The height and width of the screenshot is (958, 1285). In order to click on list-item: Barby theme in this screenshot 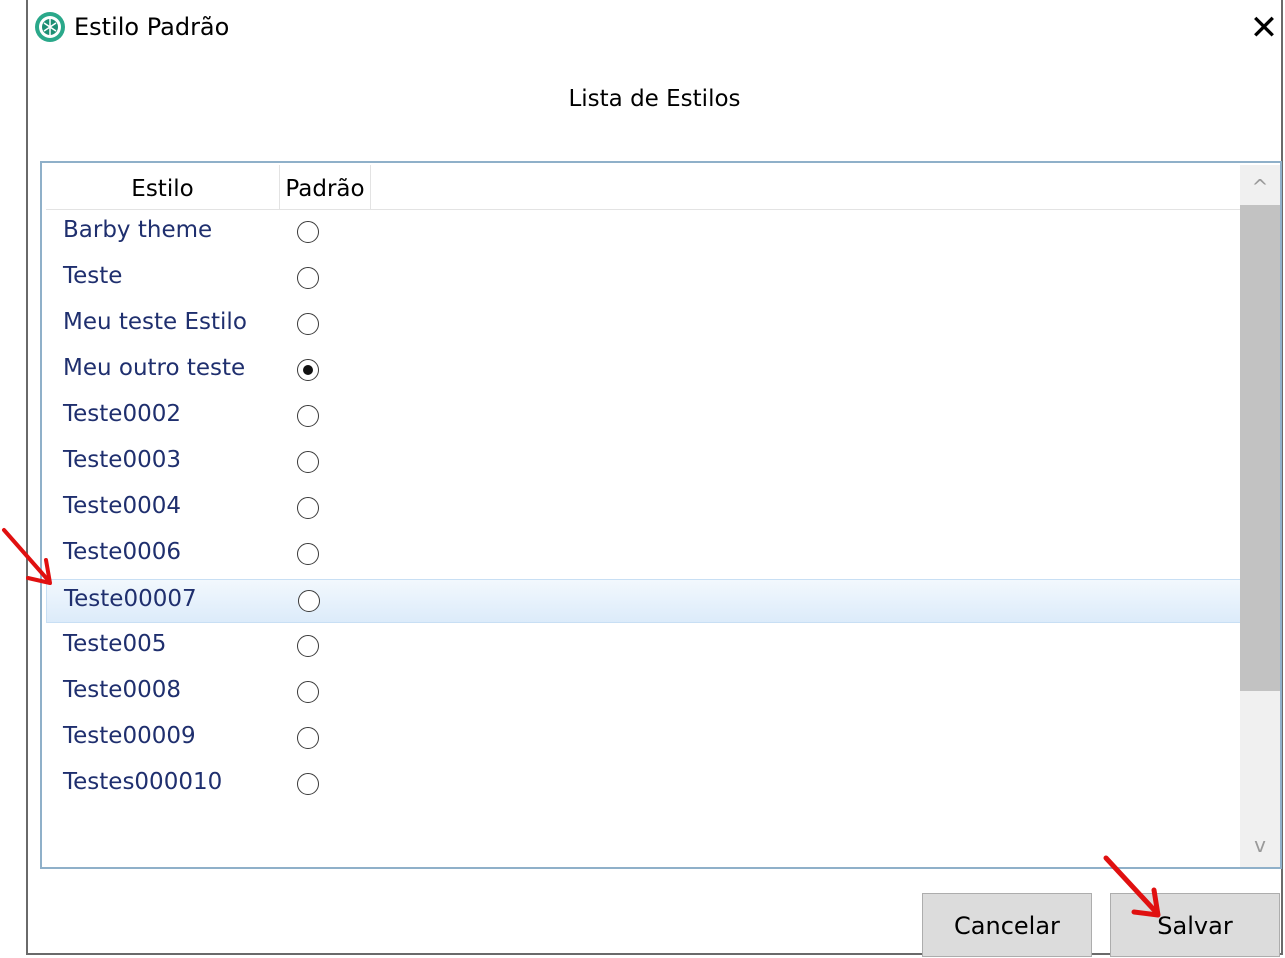, I will do `click(644, 233)`.